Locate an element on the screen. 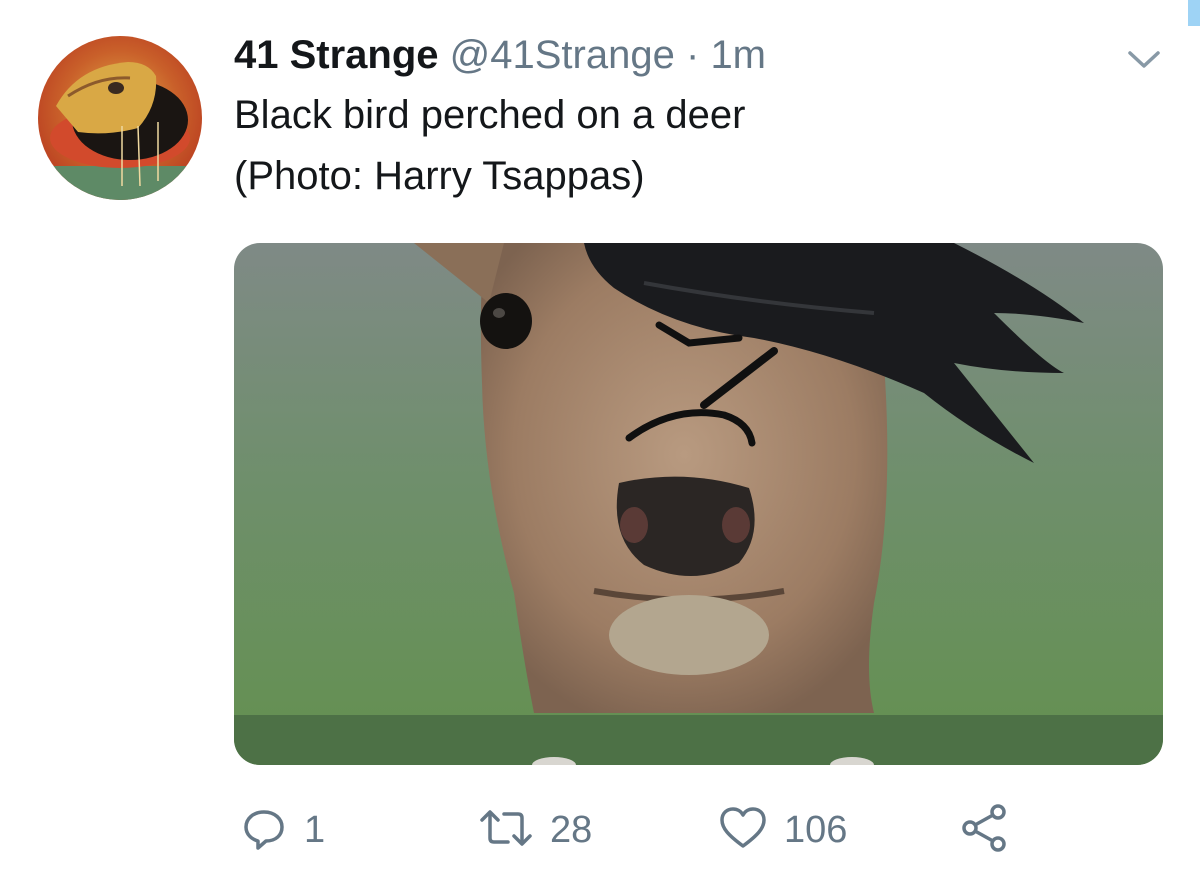 The image size is (1200, 878). tweet-text-line-2: (Photo: Harry Tsappas) is located at coordinates (439, 176).